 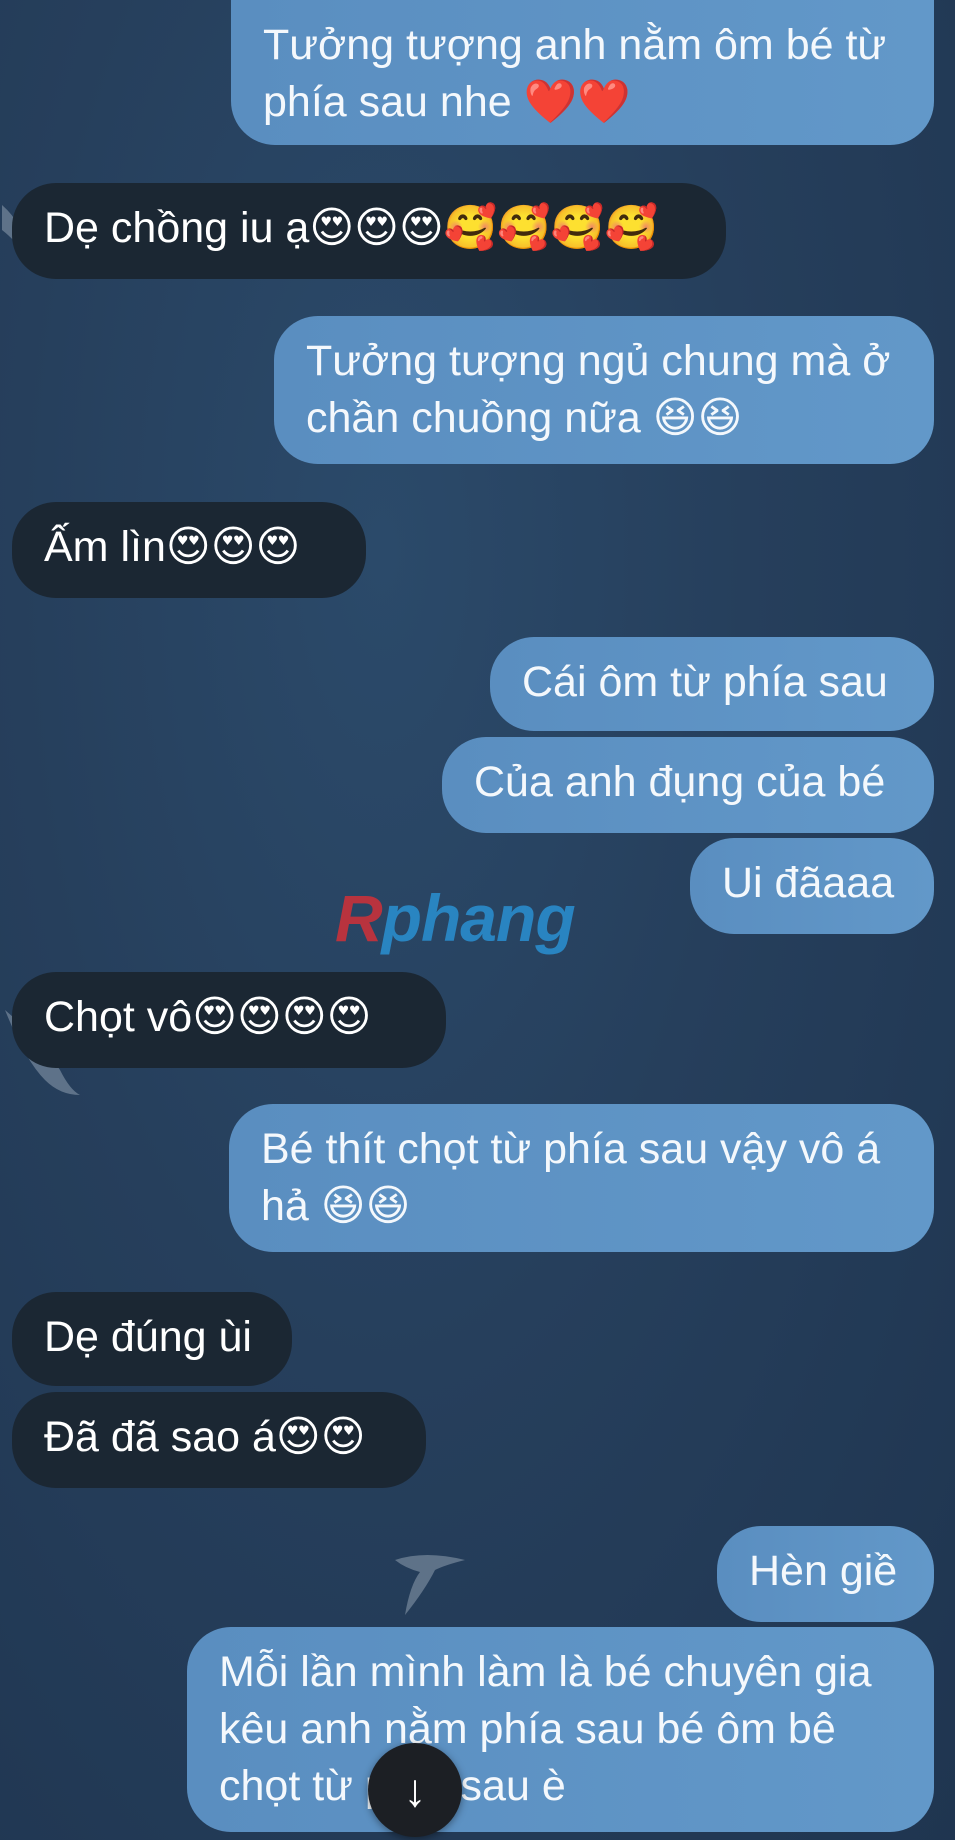 What do you see at coordinates (229, 1020) in the screenshot?
I see `message-bubble-incoming: Chọt vô😍😍😍😍` at bounding box center [229, 1020].